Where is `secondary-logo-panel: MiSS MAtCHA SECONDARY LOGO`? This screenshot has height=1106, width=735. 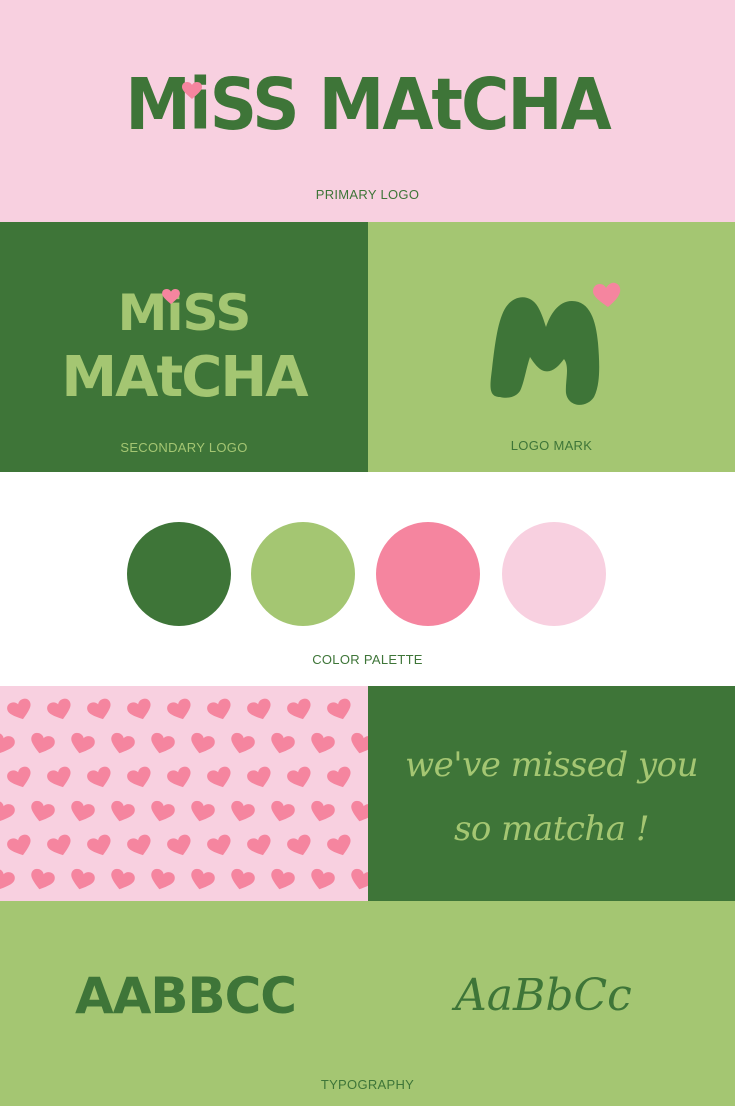
secondary-logo-panel: MiSS MAtCHA SECONDARY LOGO is located at coordinates (184, 347).